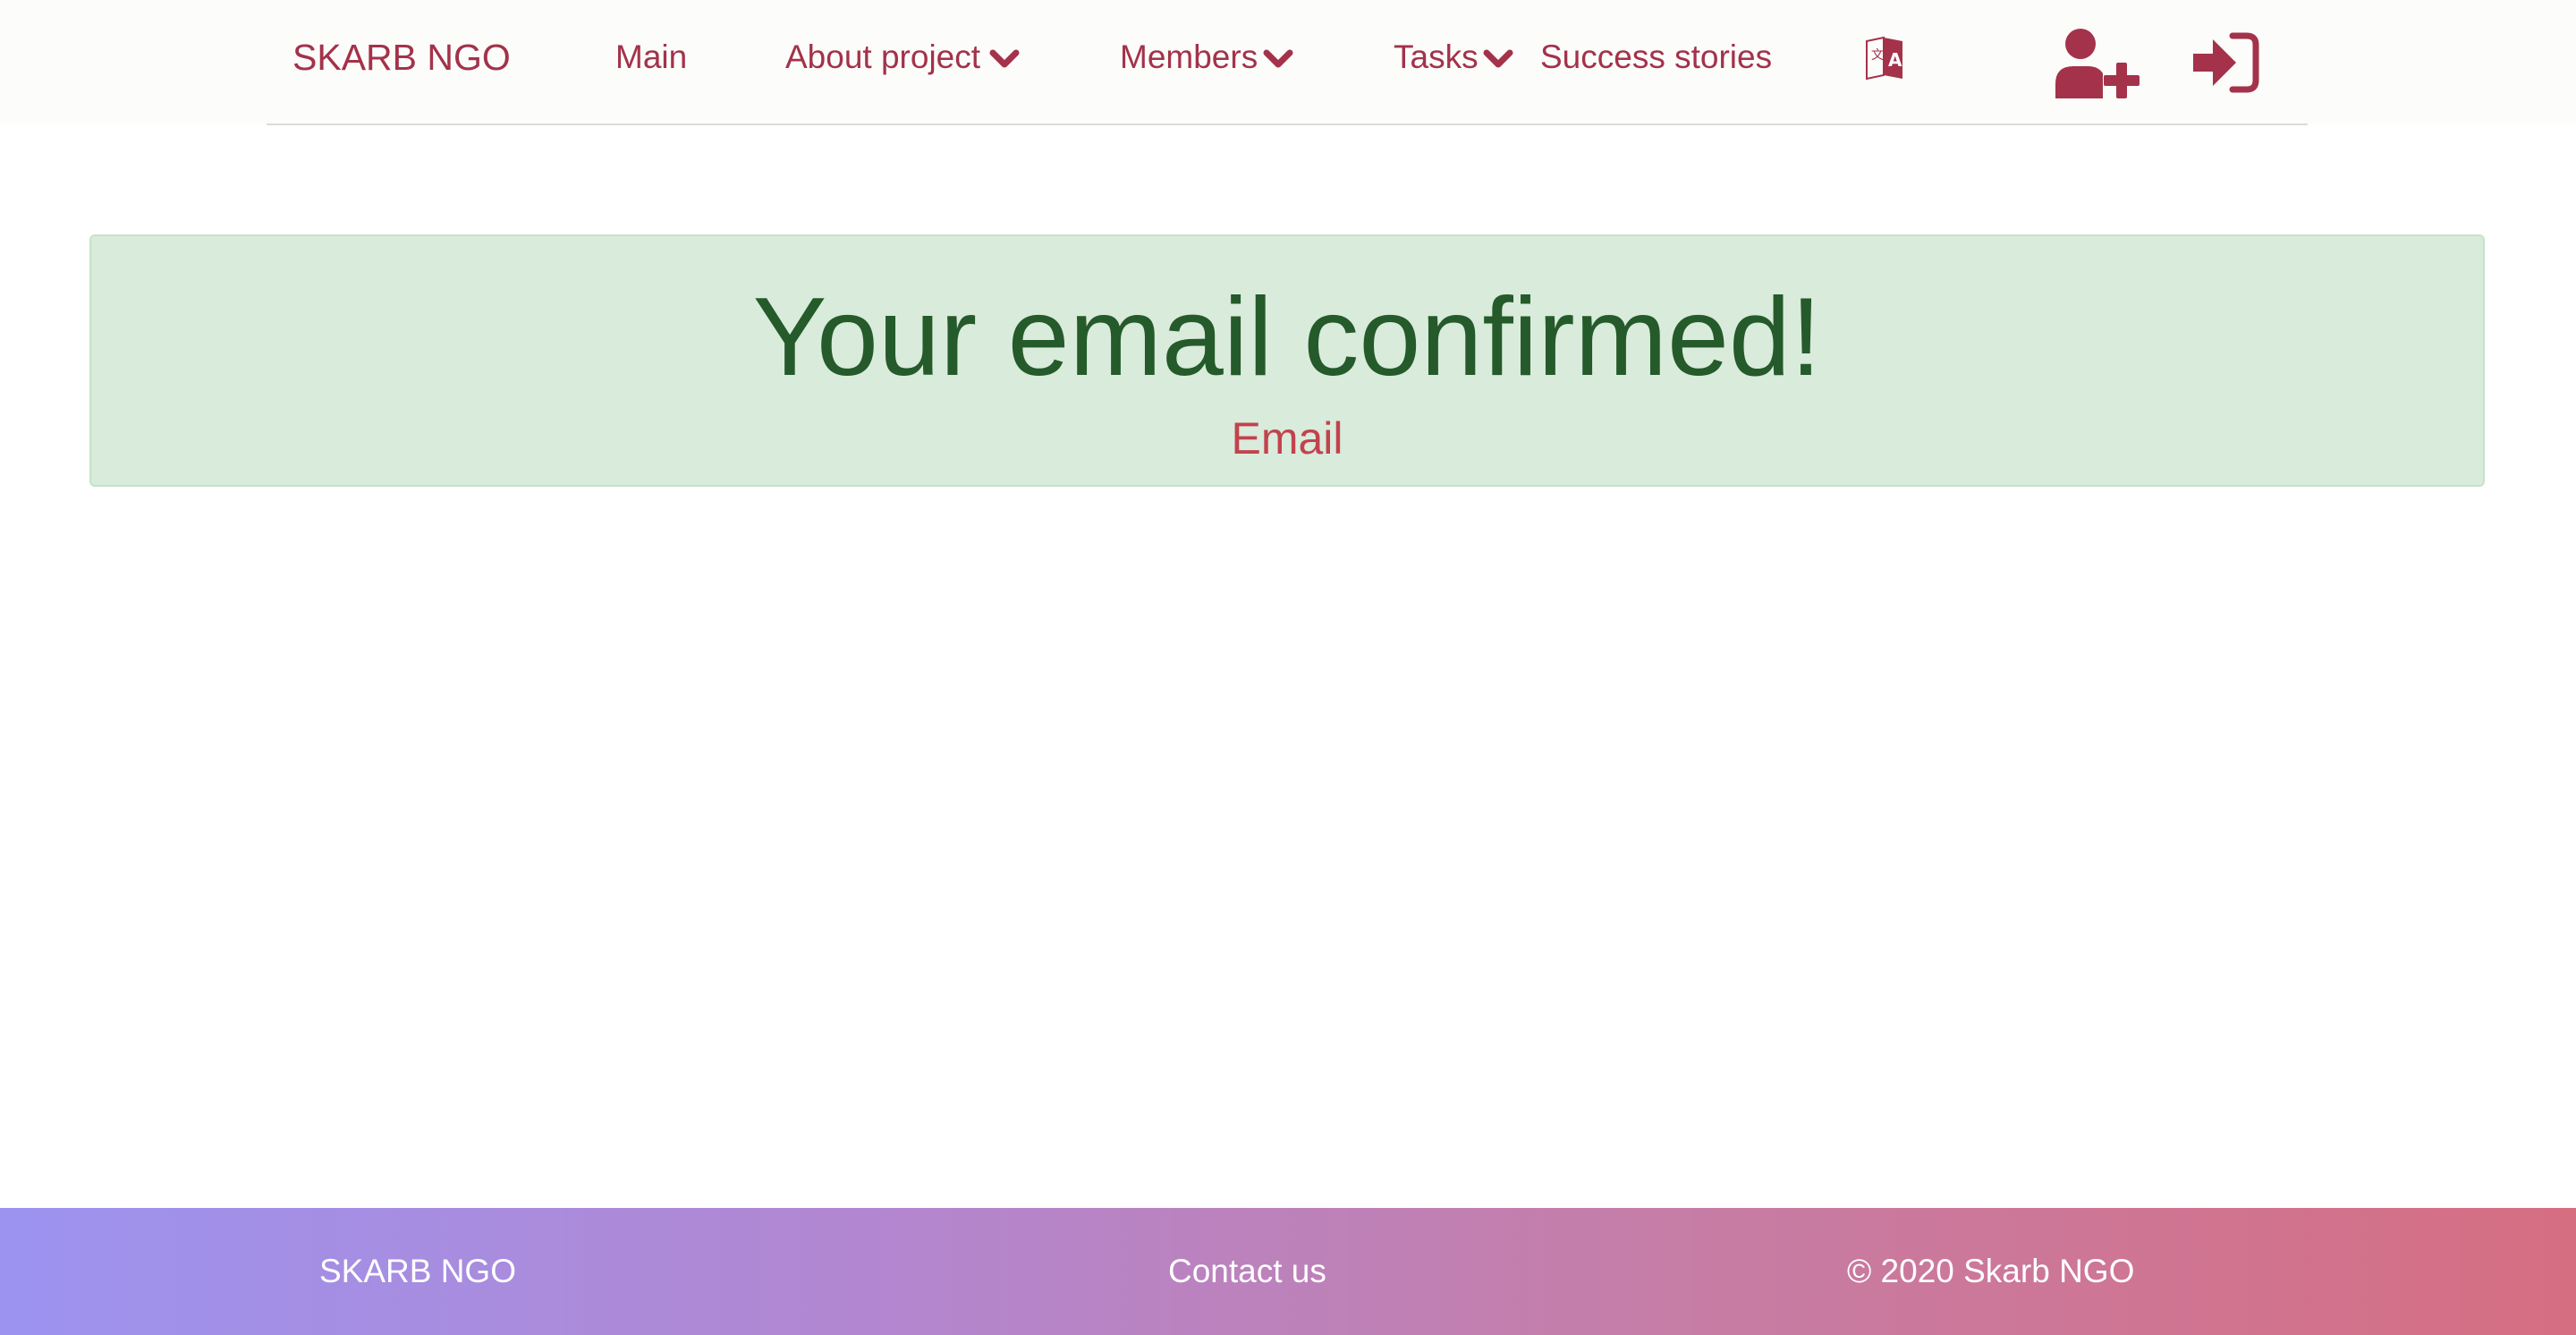 This screenshot has height=1335, width=2576. I want to click on header-divider, so click(1287, 124).